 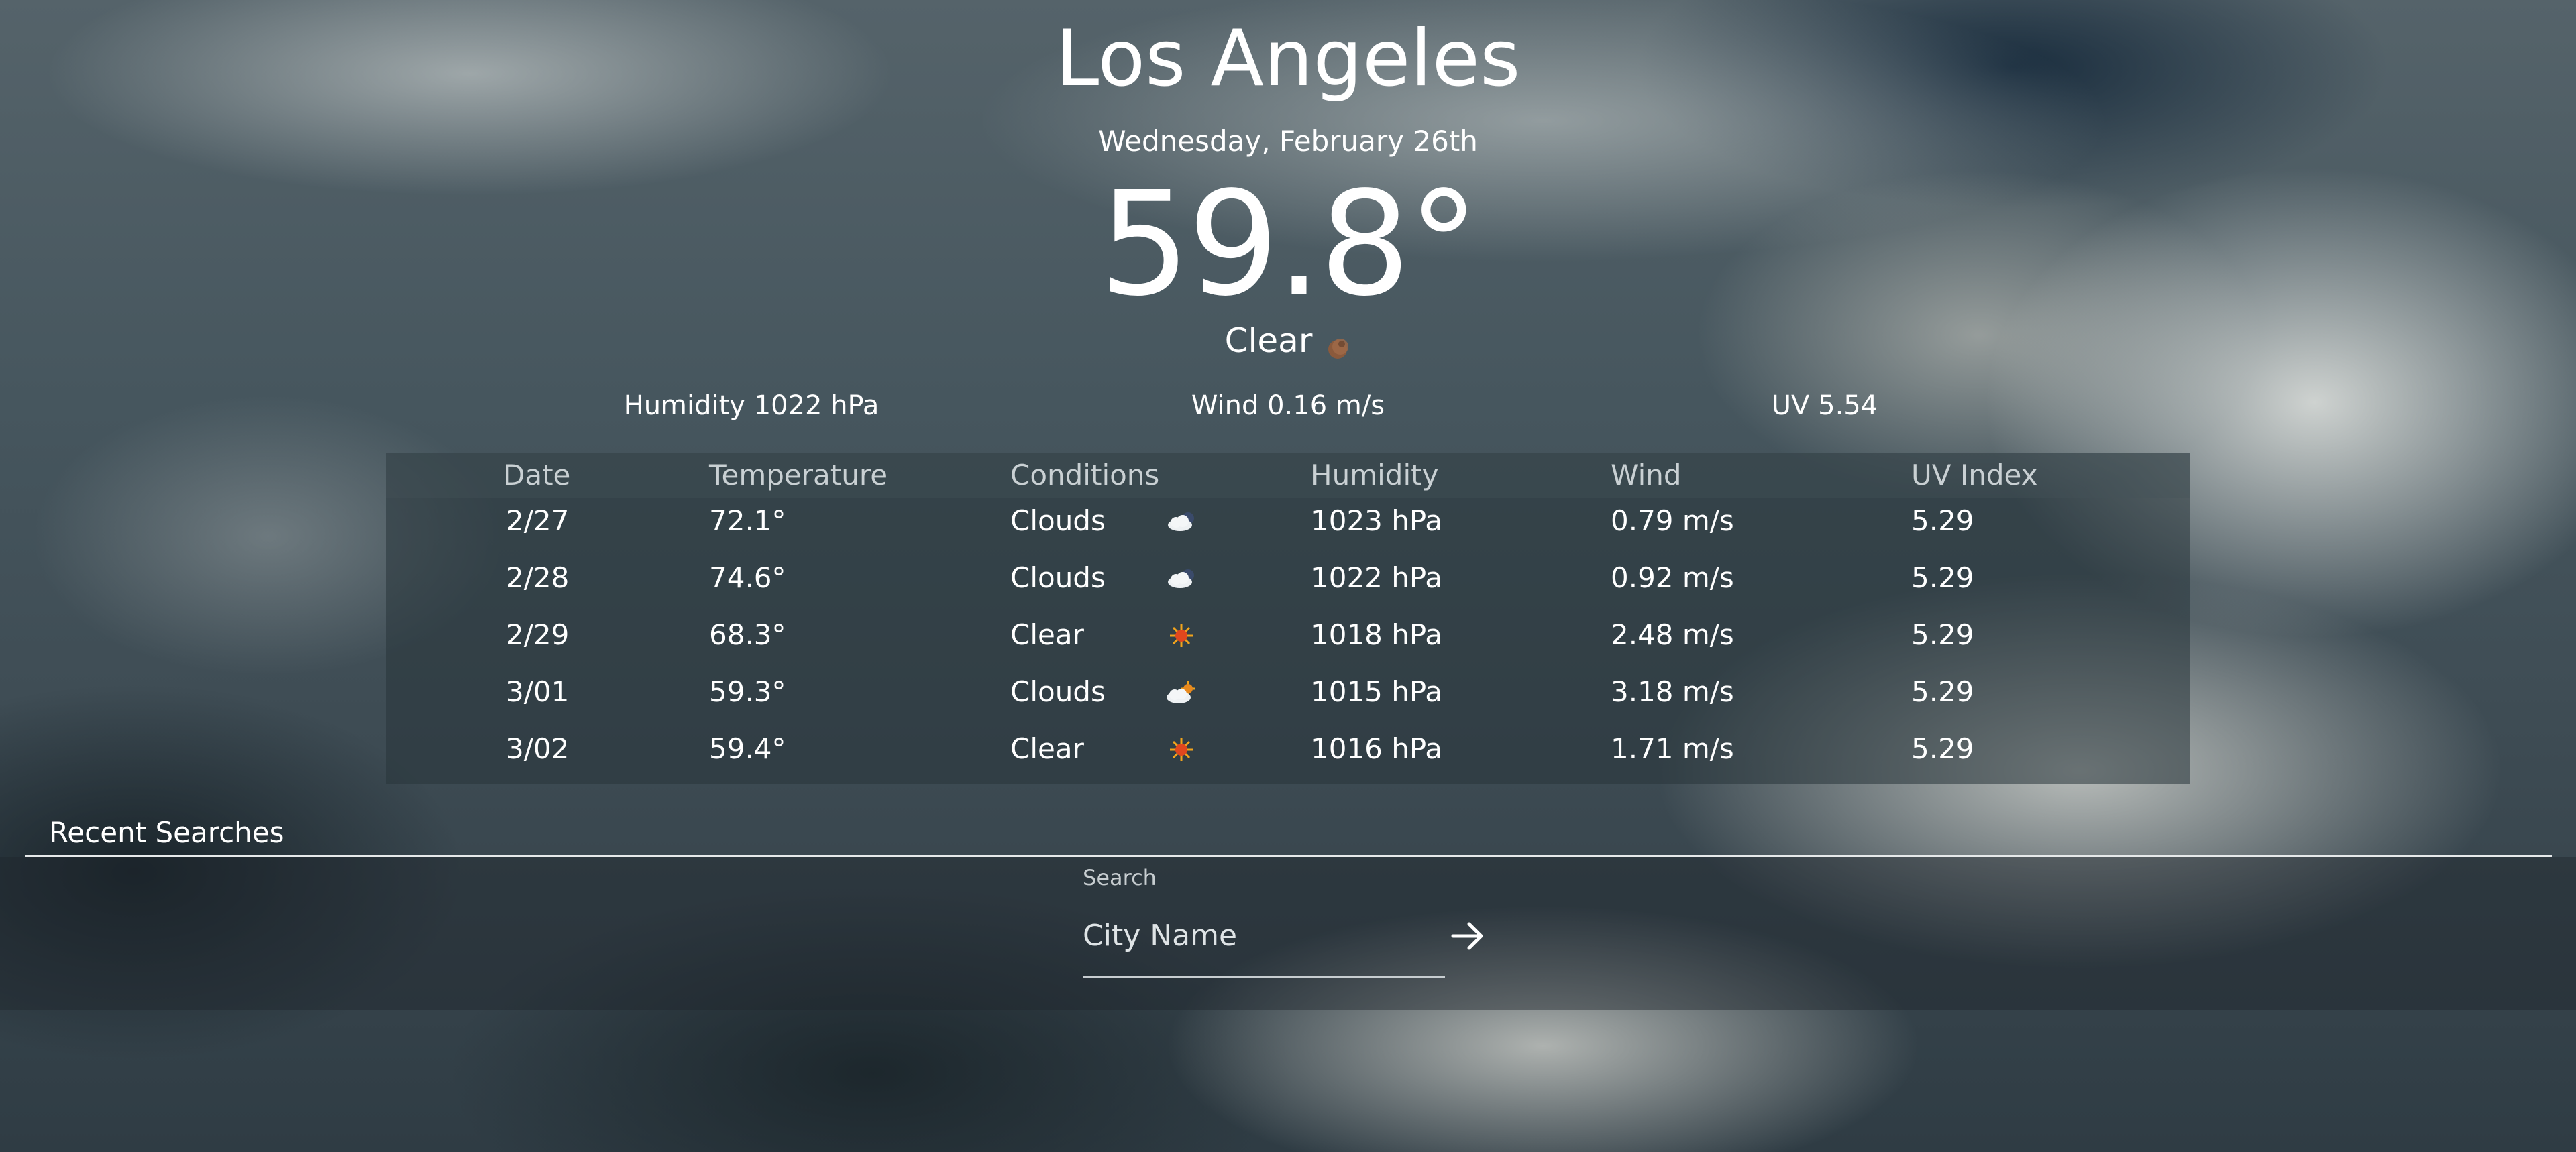 I want to click on row-wind: 0.92 m/s, so click(x=1672, y=577).